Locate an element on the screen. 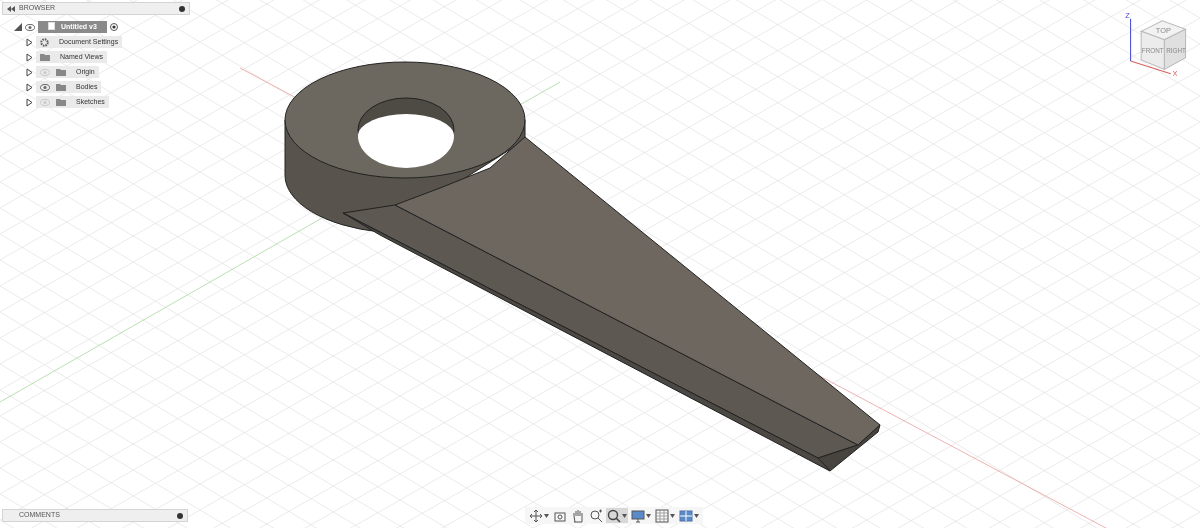  pin-icon is located at coordinates (182, 8).